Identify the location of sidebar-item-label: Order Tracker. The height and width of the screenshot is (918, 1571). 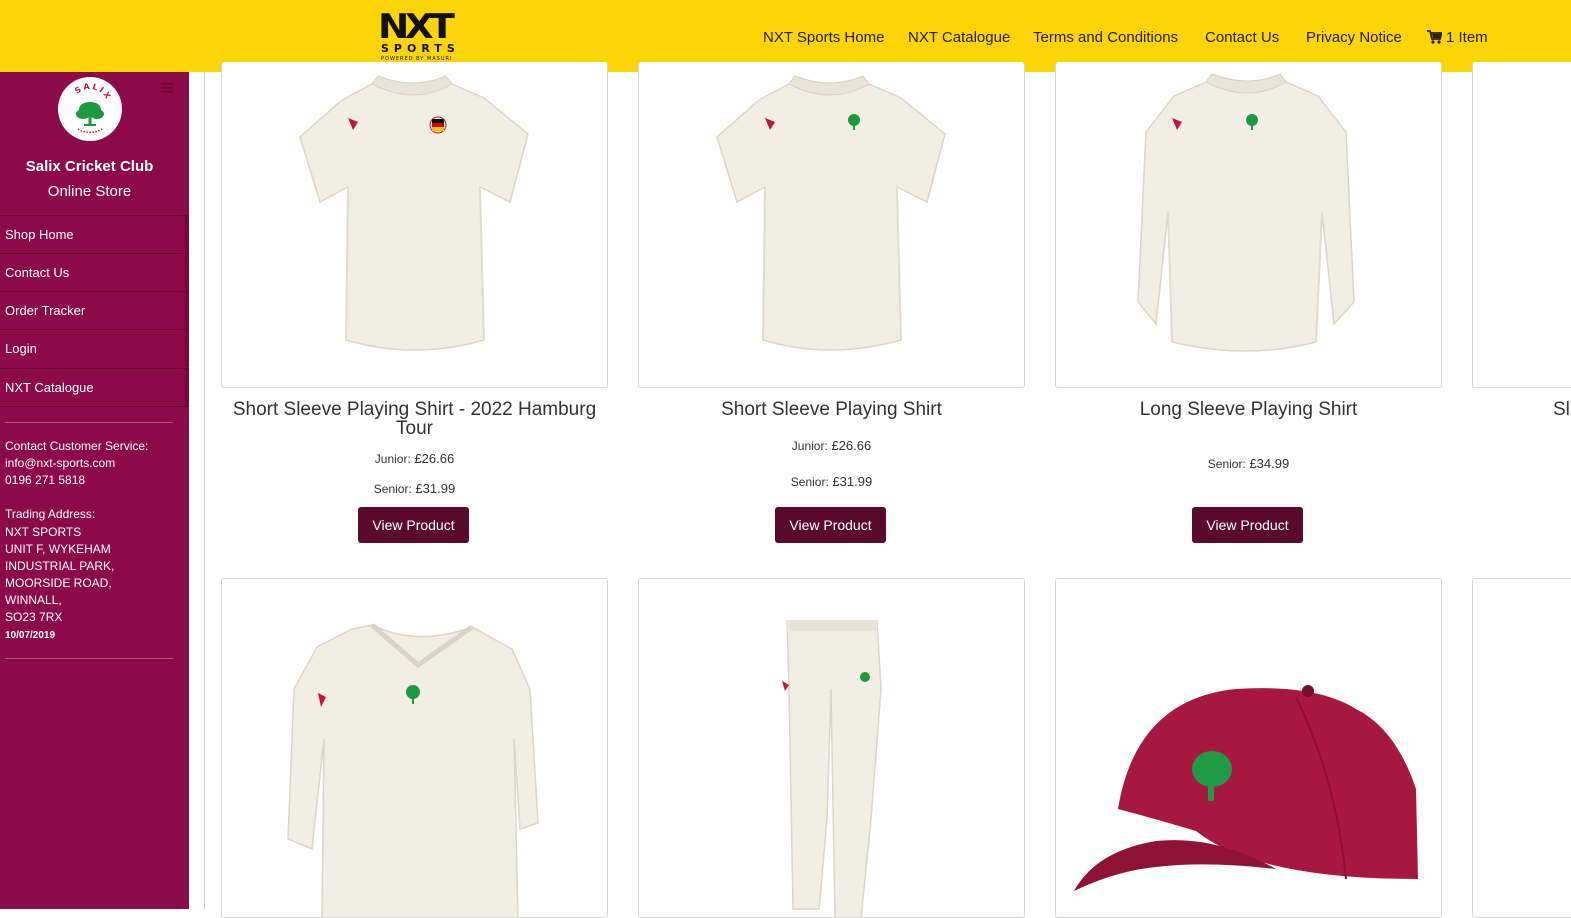
(45, 310).